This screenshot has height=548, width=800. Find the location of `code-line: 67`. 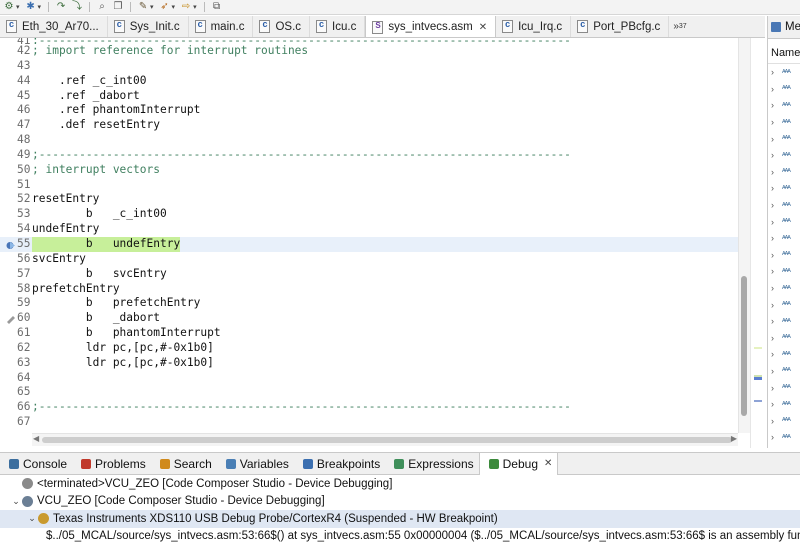

code-line: 67 is located at coordinates (369, 422).